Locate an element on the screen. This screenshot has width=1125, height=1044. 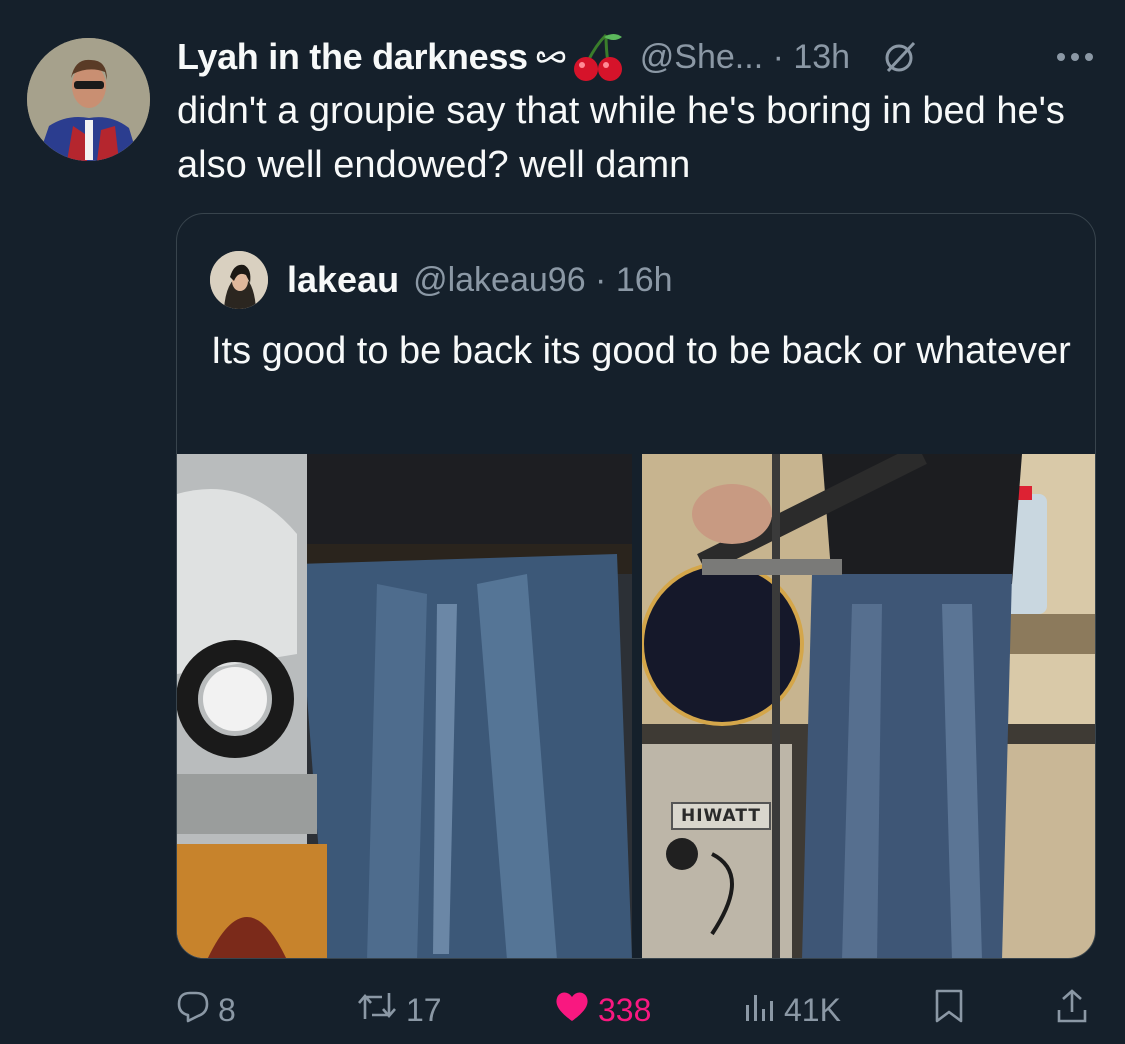
views-count: 41K is located at coordinates (812, 1009).